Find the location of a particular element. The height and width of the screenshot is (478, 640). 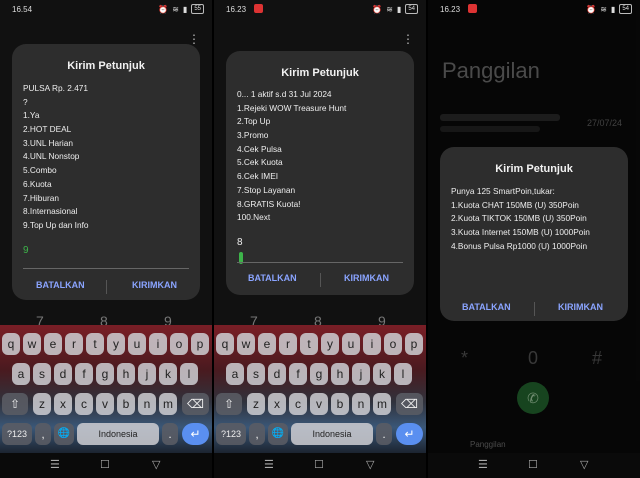

status-time: 16.23 is located at coordinates (236, 9).